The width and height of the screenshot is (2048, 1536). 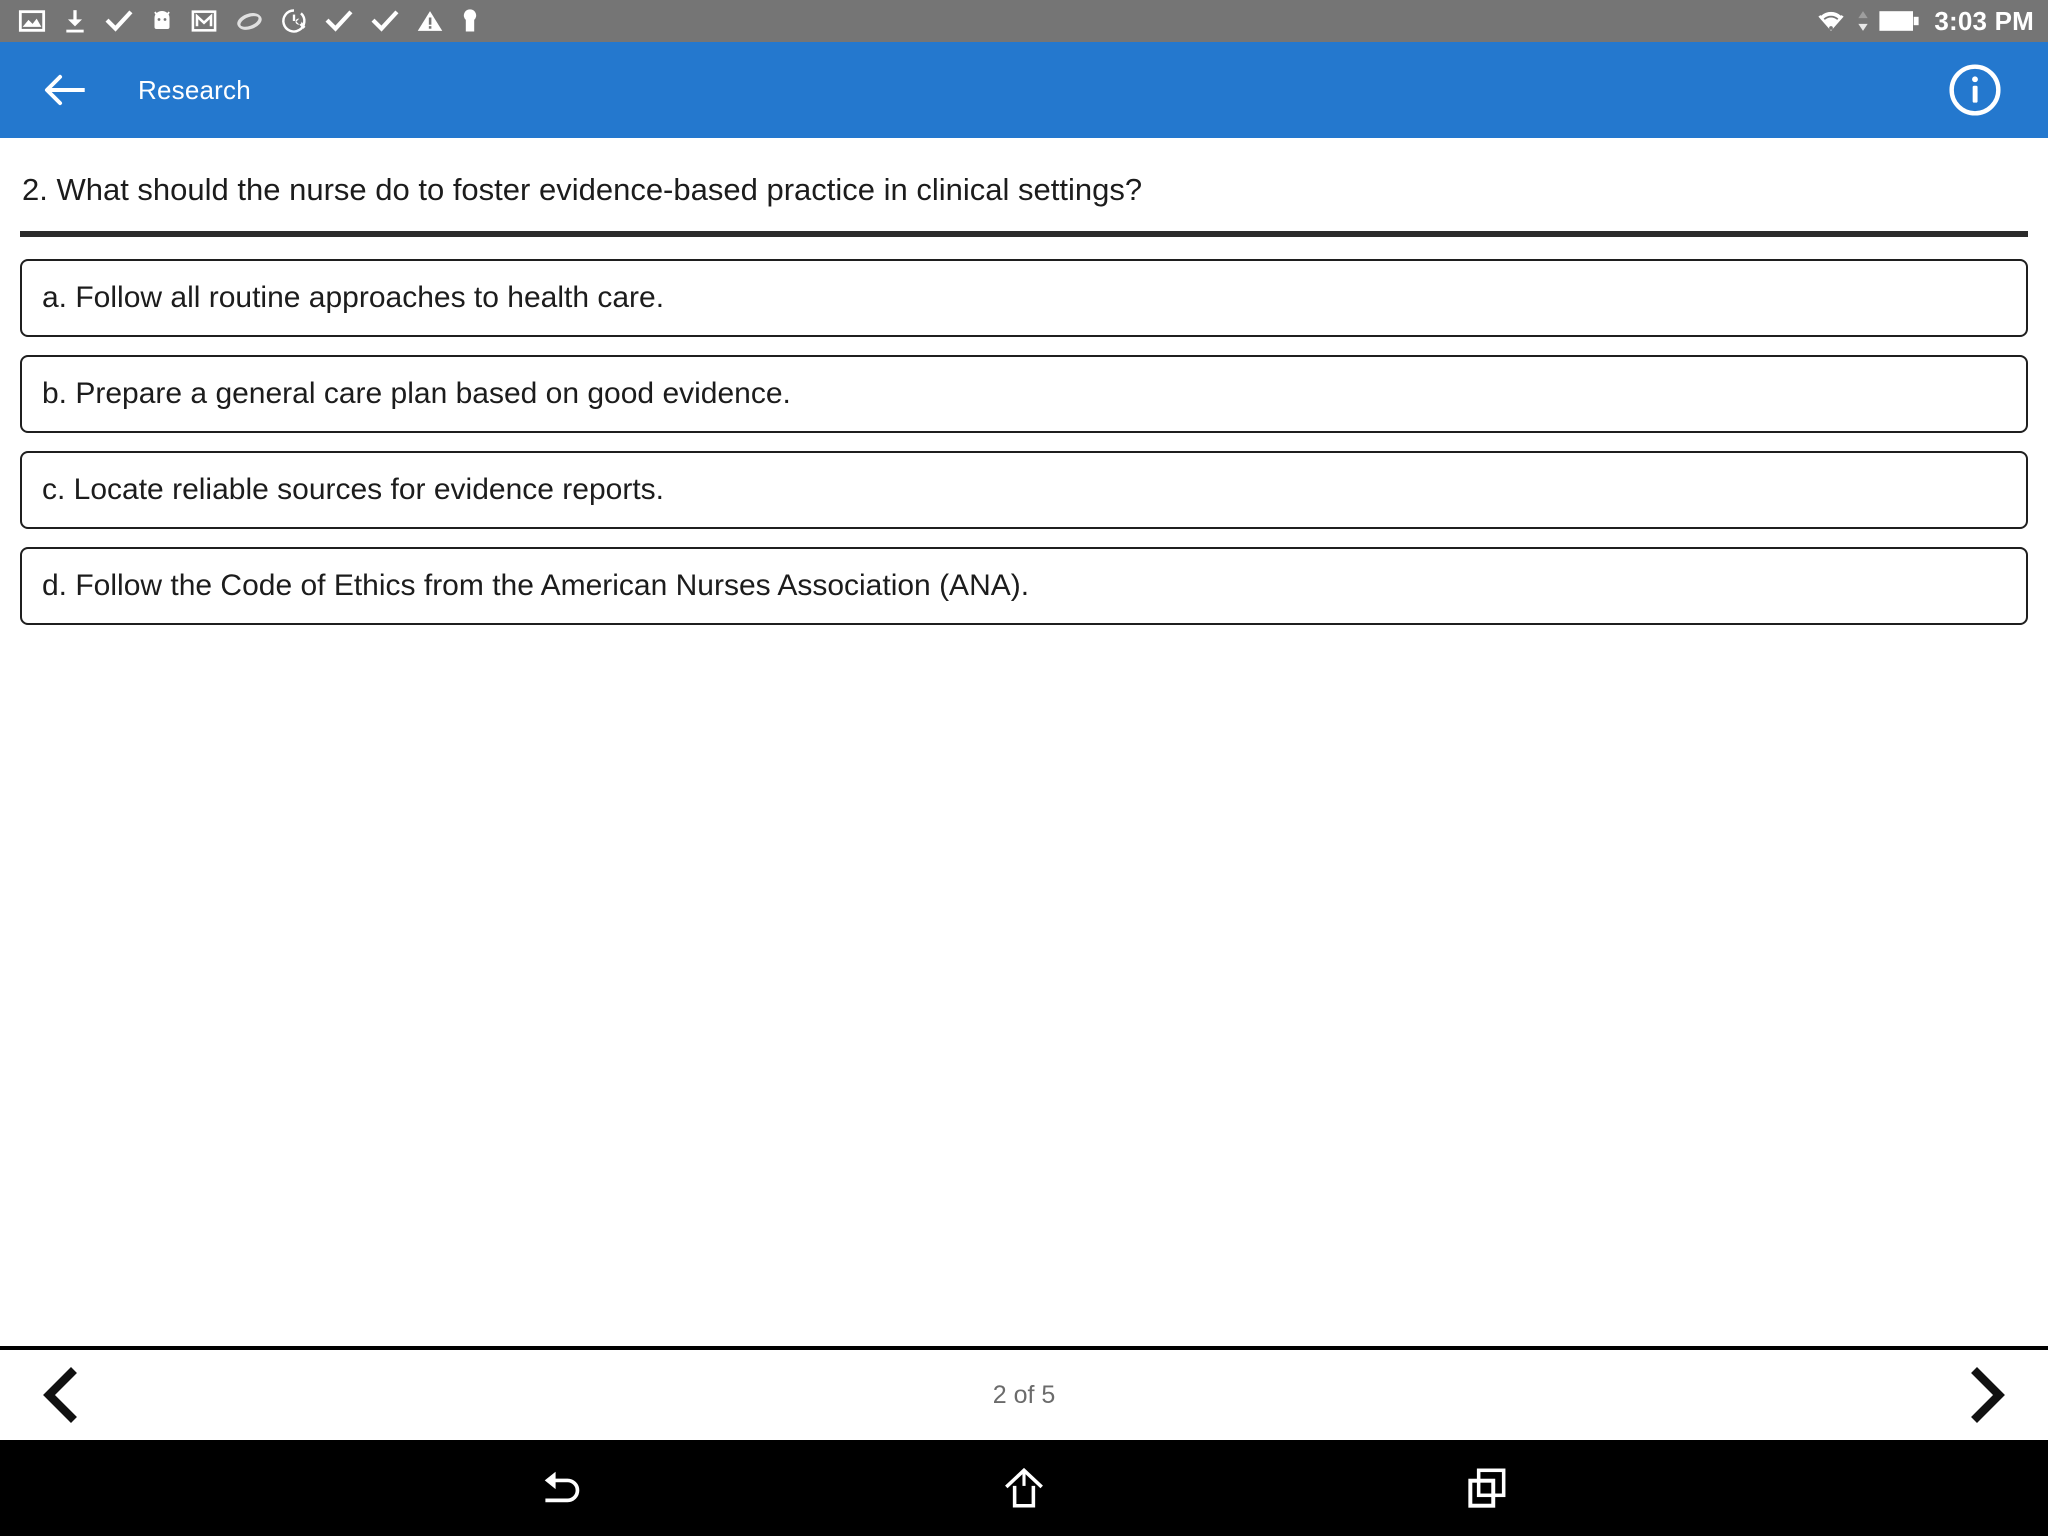 I want to click on warning-triangle-icon, so click(x=430, y=21).